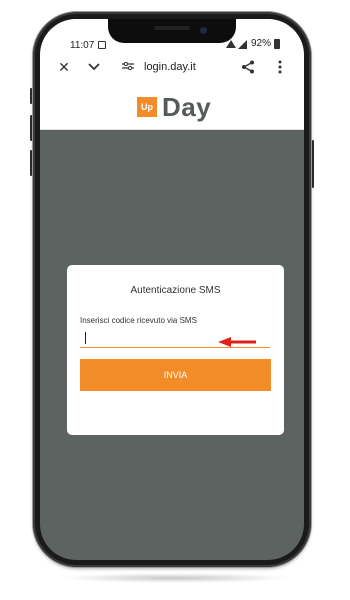 The height and width of the screenshot is (600, 350). What do you see at coordinates (237, 342) in the screenshot?
I see `annotation-arrow` at bounding box center [237, 342].